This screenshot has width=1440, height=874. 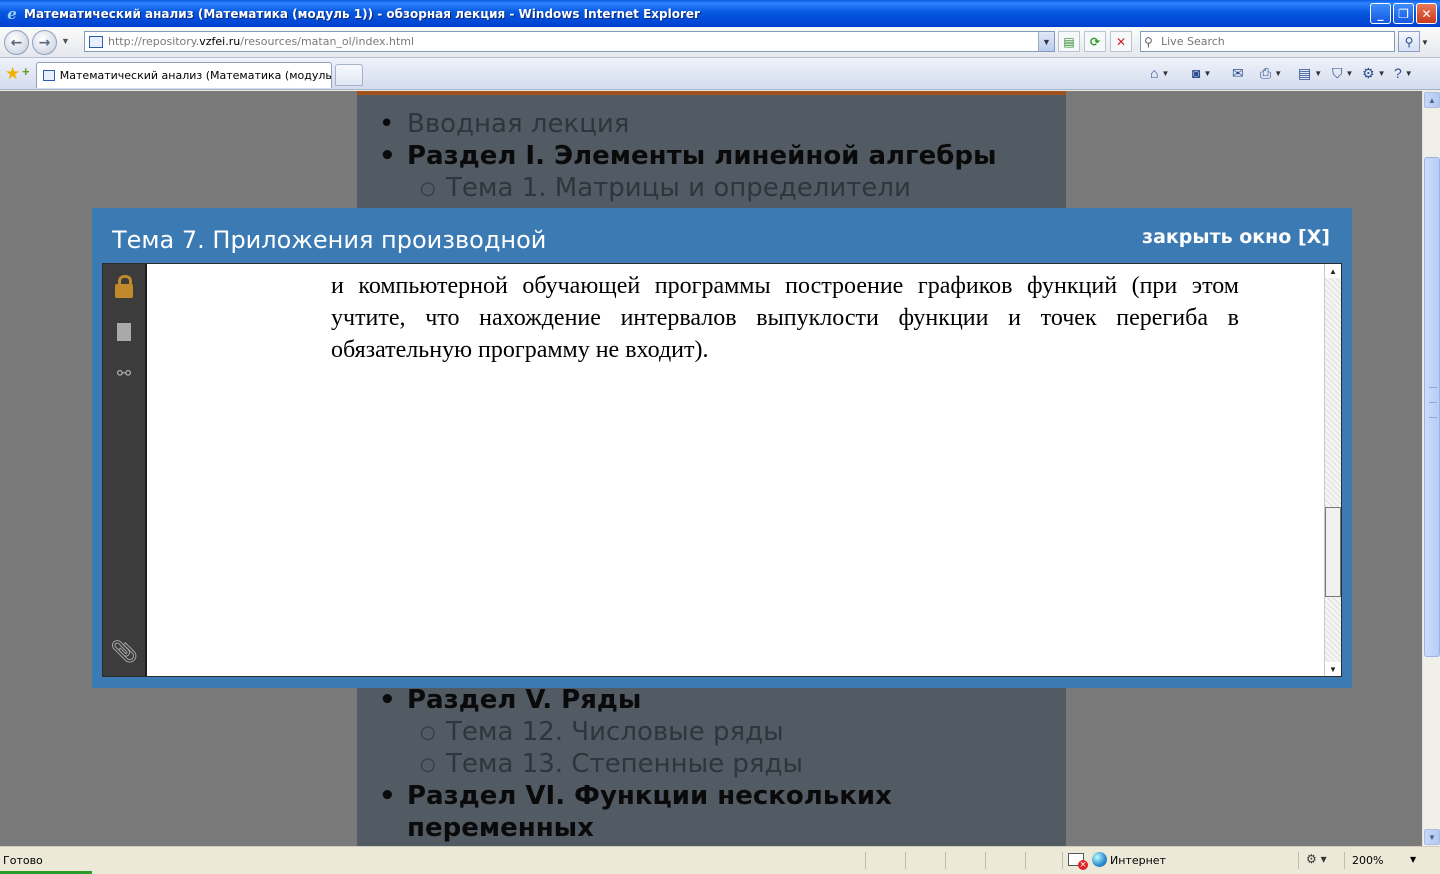 What do you see at coordinates (1046, 41) in the screenshot?
I see `address-dropdown-icon: ▼` at bounding box center [1046, 41].